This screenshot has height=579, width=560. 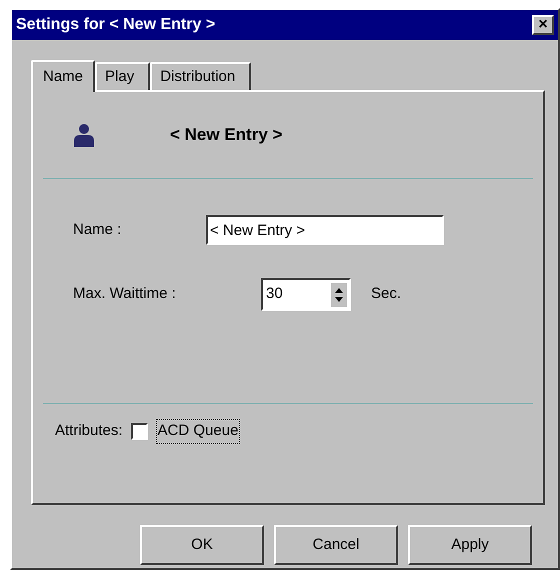 What do you see at coordinates (202, 545) in the screenshot?
I see `dialog-button: OK` at bounding box center [202, 545].